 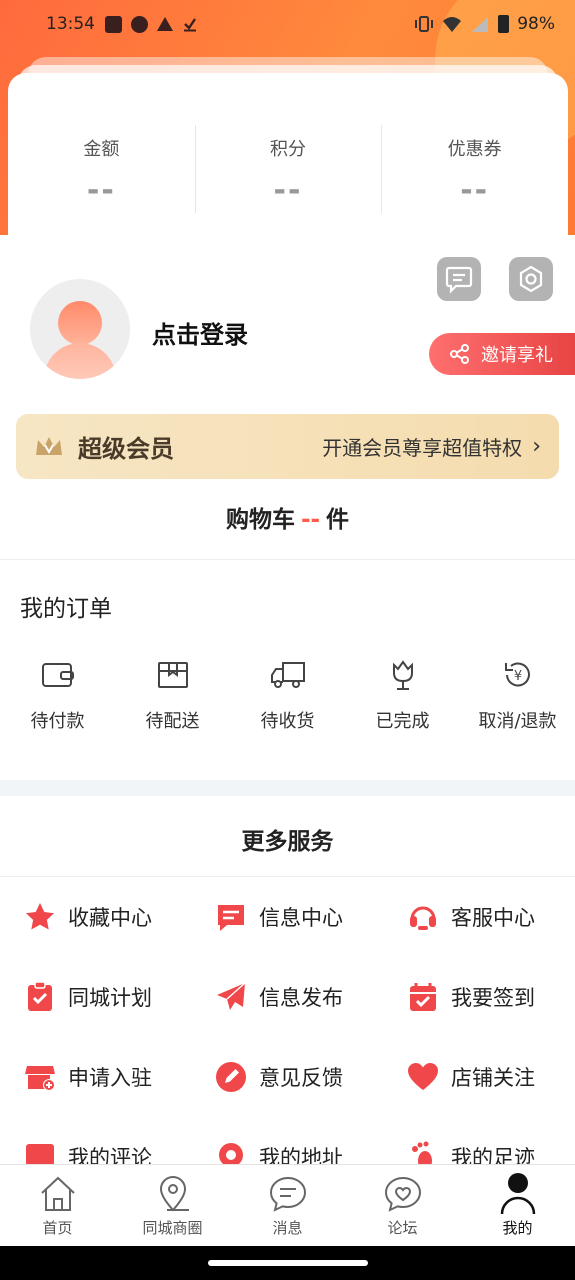 I want to click on order-pending-payment: 待付款, so click(x=57, y=694).